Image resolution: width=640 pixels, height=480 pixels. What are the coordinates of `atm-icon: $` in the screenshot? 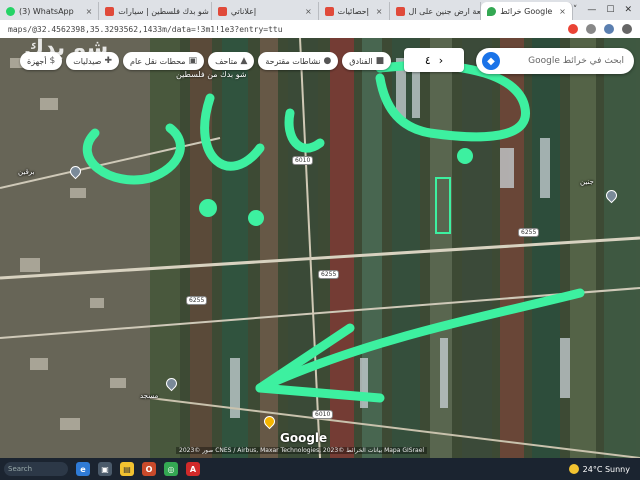 It's located at (52, 61).